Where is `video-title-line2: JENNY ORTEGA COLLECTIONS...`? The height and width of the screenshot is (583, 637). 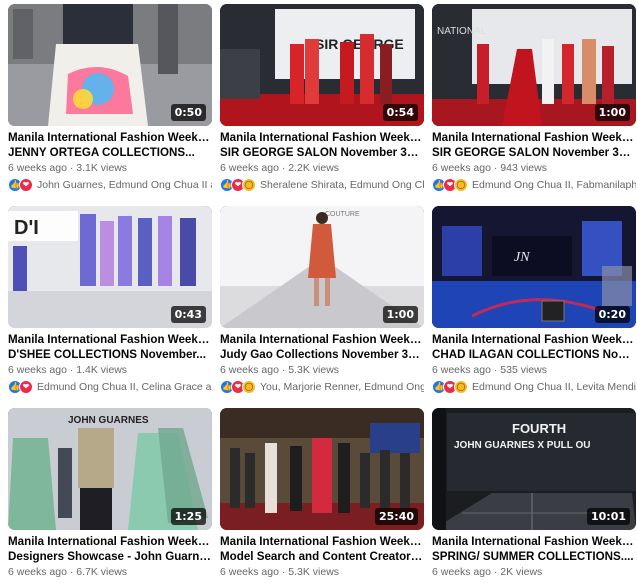 video-title-line2: JENNY ORTEGA COLLECTIONS... is located at coordinates (110, 152).